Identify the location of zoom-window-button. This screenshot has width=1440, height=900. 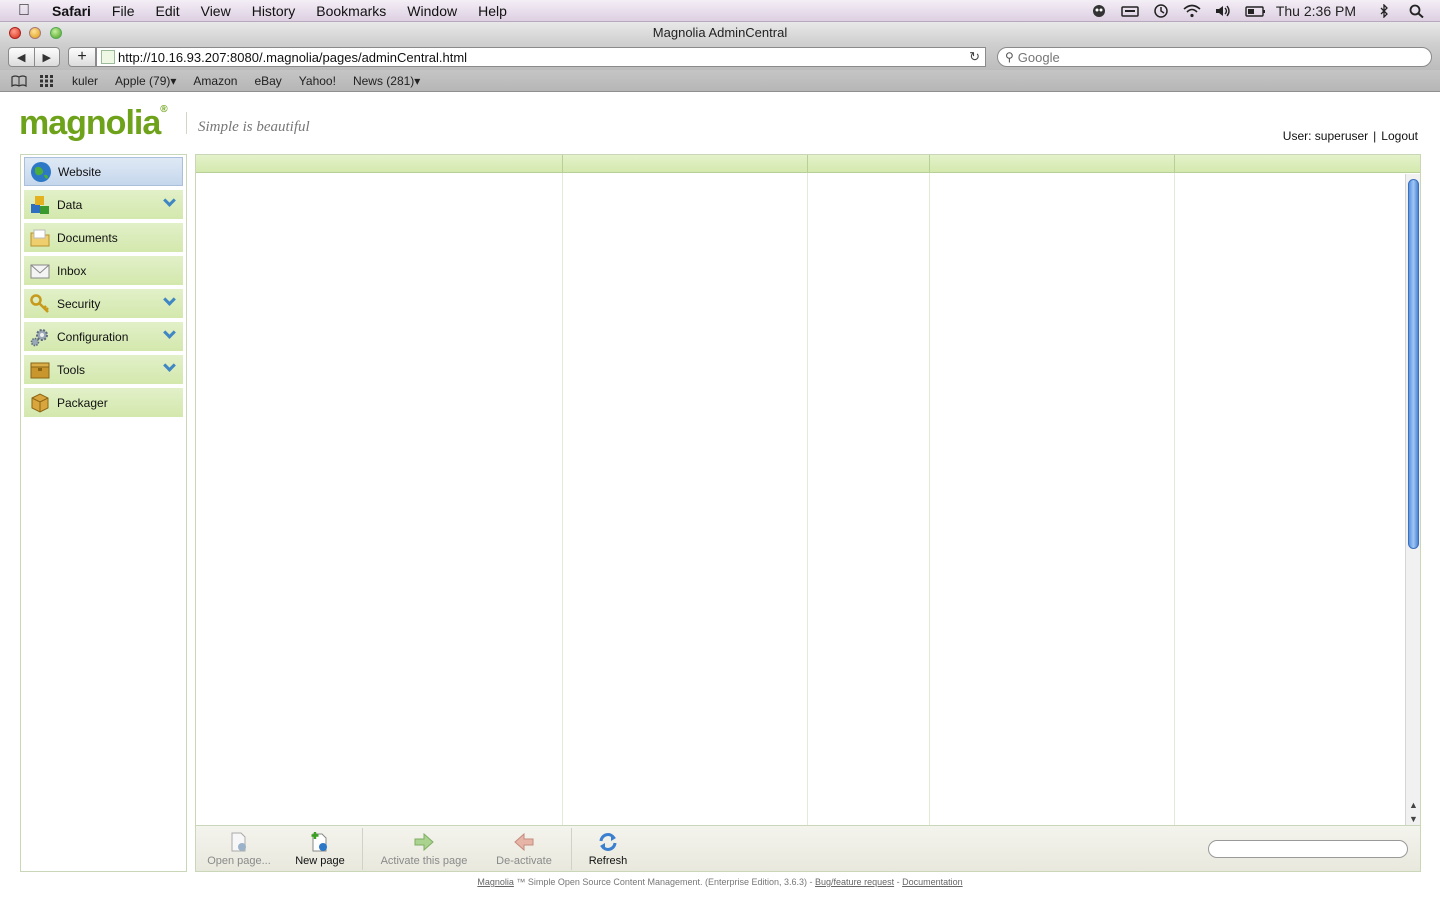
(56, 33).